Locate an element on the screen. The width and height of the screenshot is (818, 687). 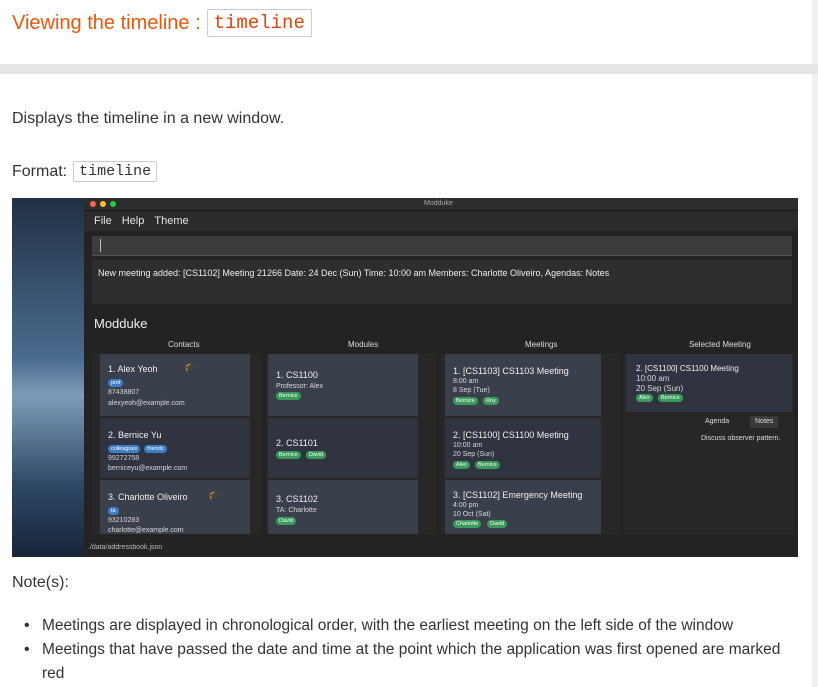
page-scroll-strip is located at coordinates (815, 343).